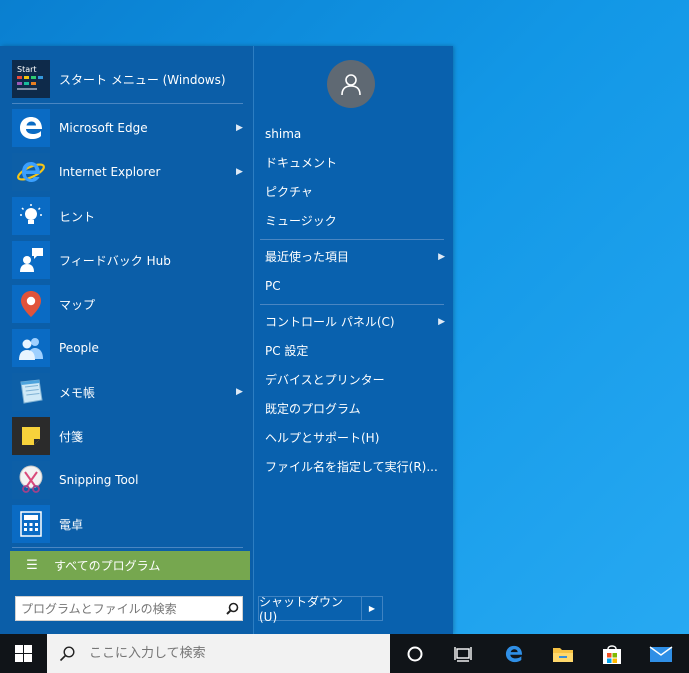  Describe the element at coordinates (355, 134) in the screenshot. I see `right-item-user: shima` at that location.